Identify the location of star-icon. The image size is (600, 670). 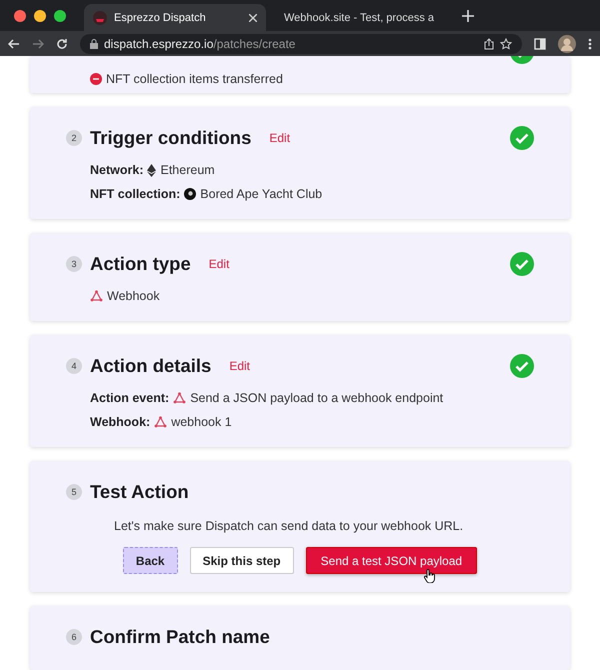
(506, 44).